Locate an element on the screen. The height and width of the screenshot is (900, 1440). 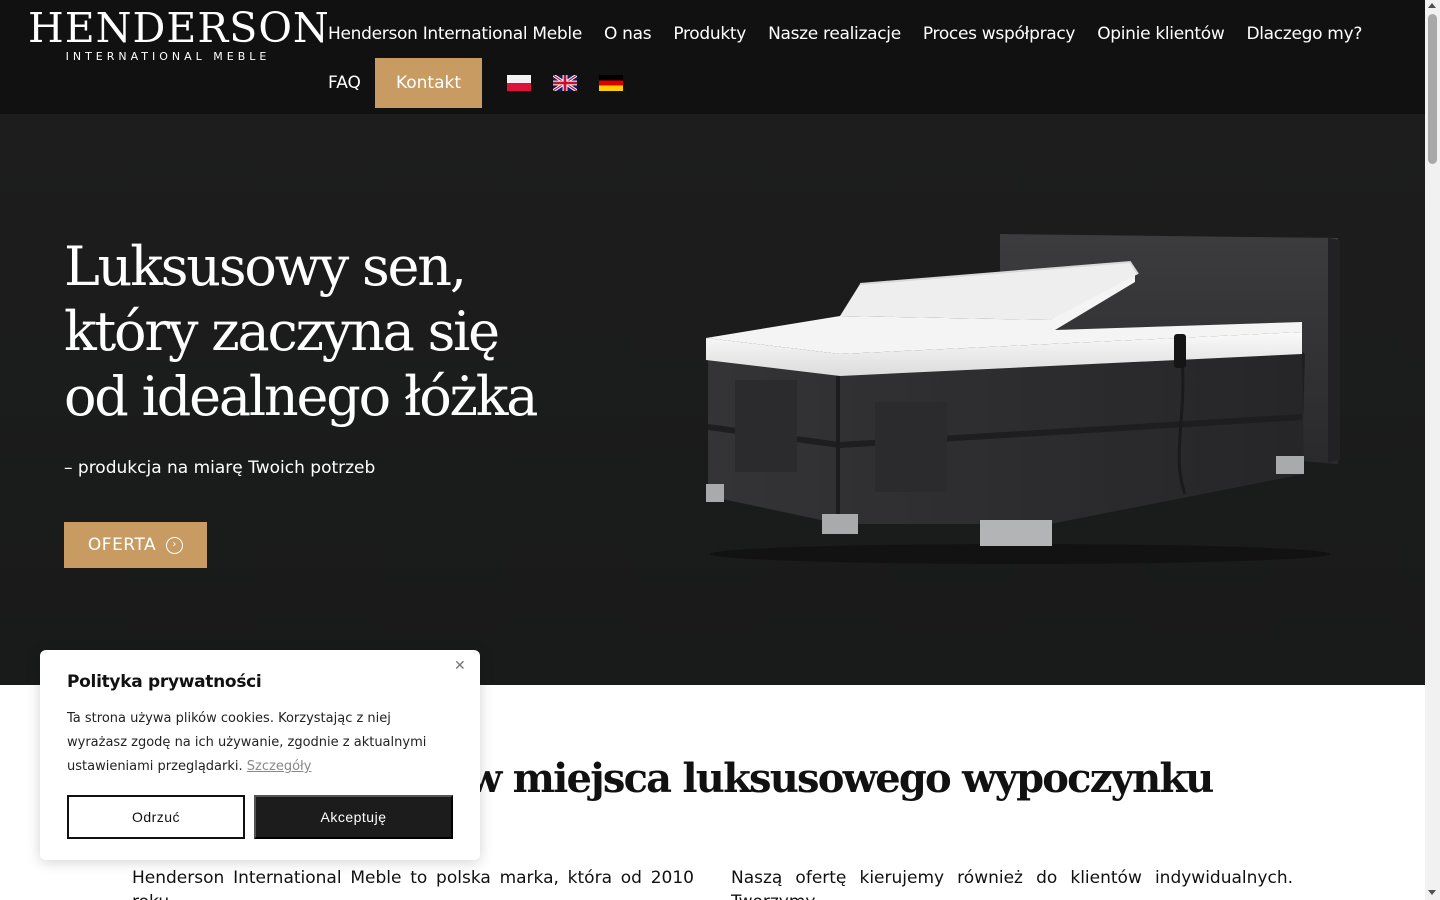
contact-button: Kontakt is located at coordinates (428, 83).